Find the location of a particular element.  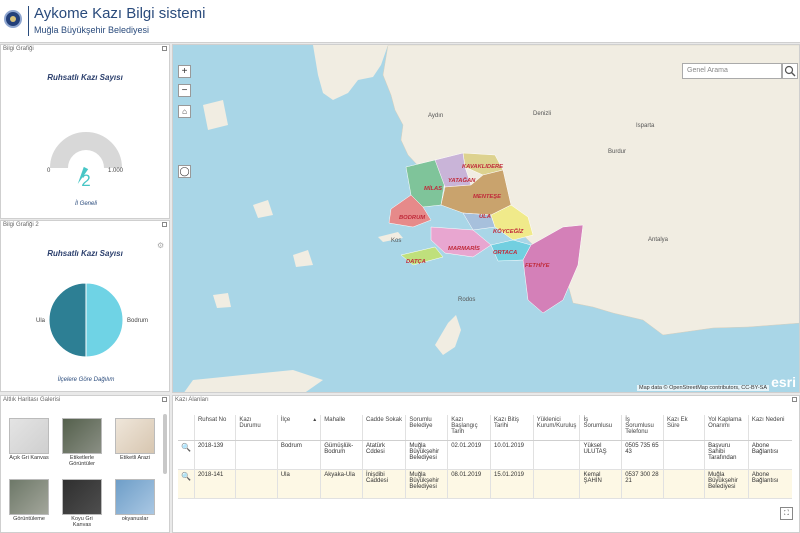

basemap-imagery: Görüntüleme is located at coordinates (29, 500).